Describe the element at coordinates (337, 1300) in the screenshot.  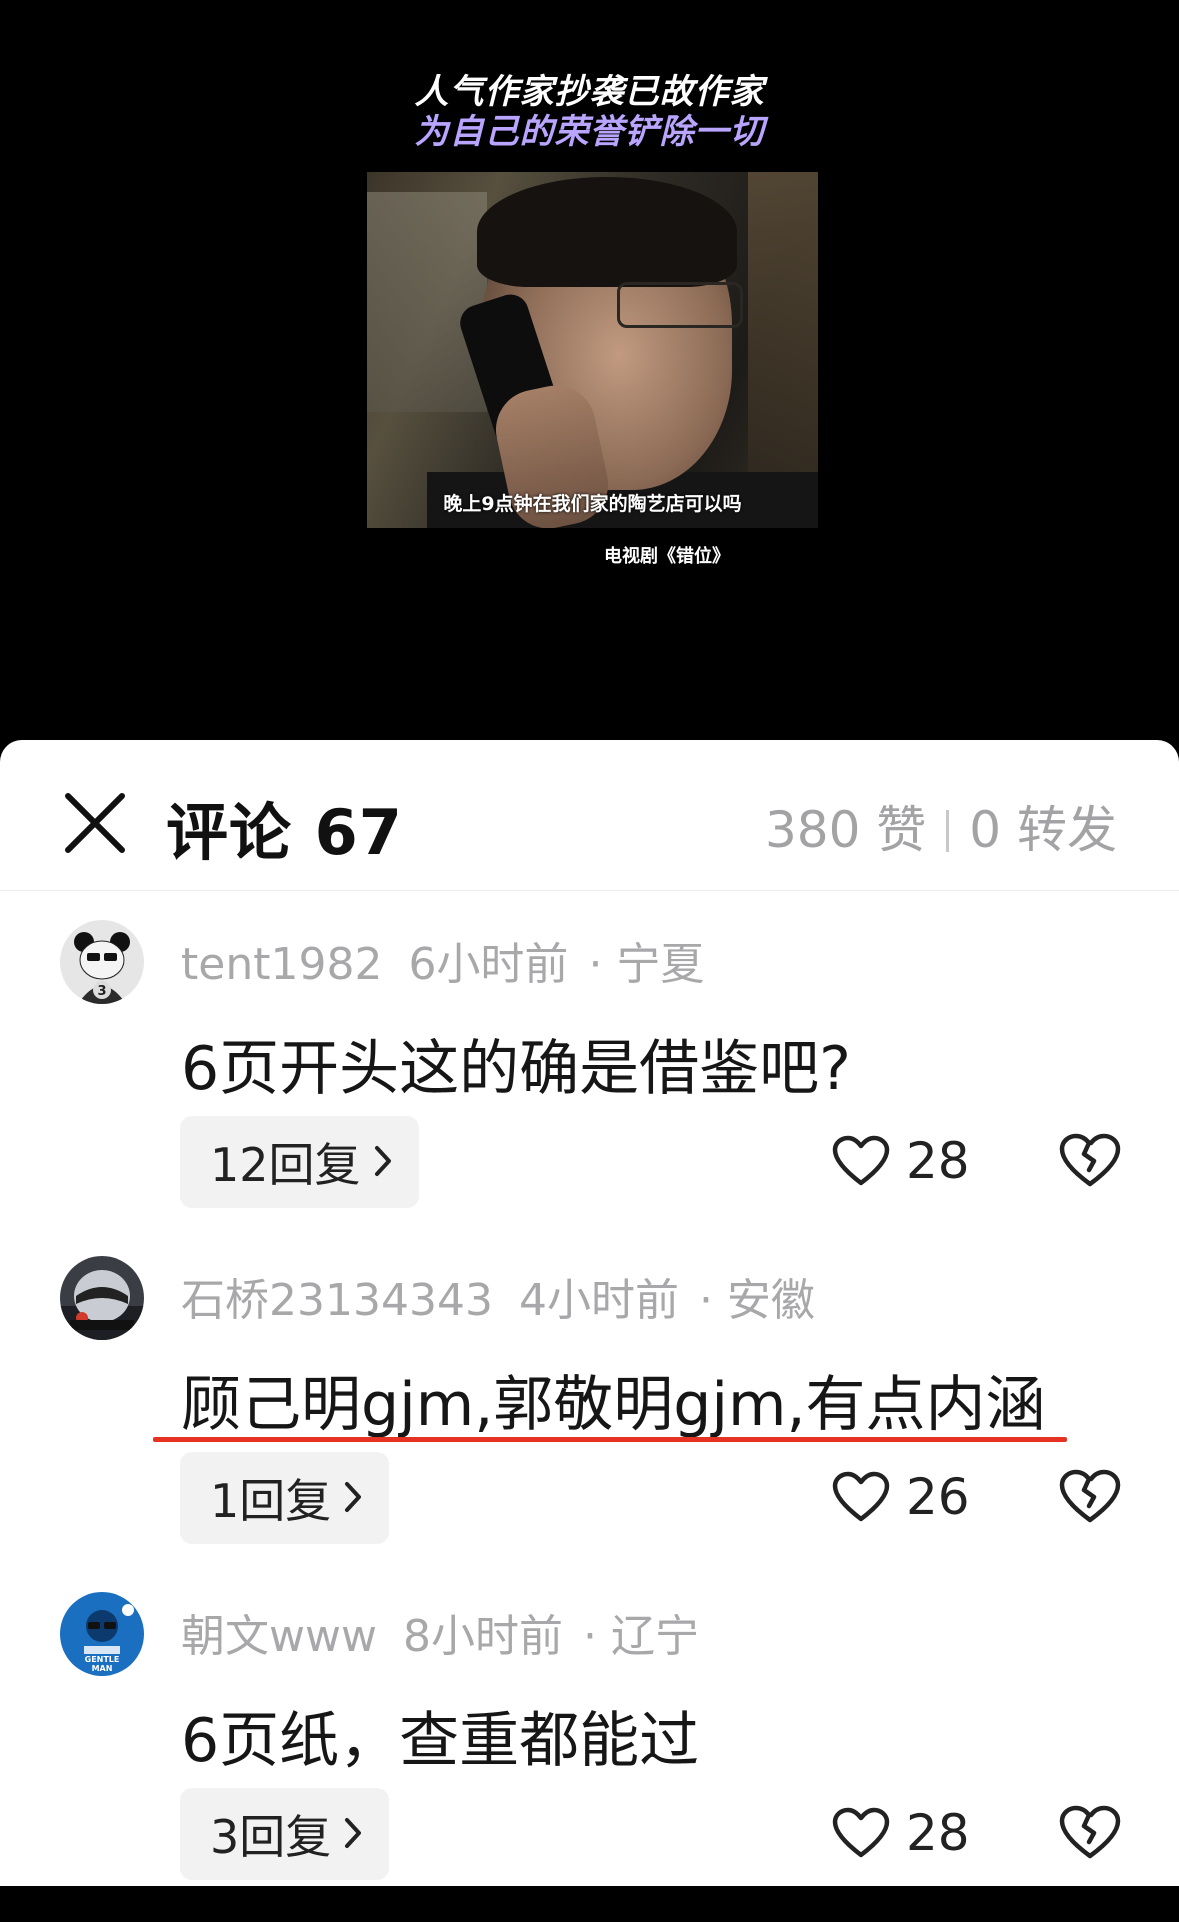
I see `comment-username: 石桥23134343` at that location.